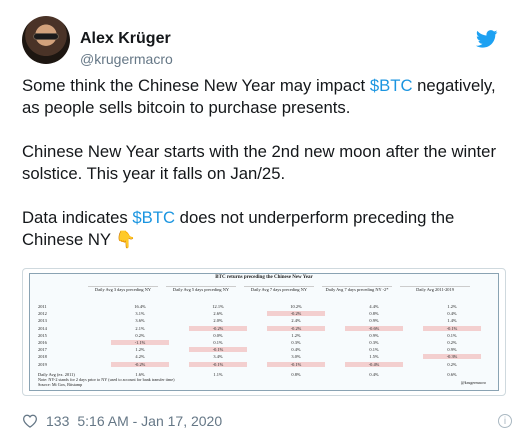 The image size is (520, 439). I want to click on table-row: 2018 4.2% 3.4% 3.0% 1.5% -0.3%, so click(263, 357).